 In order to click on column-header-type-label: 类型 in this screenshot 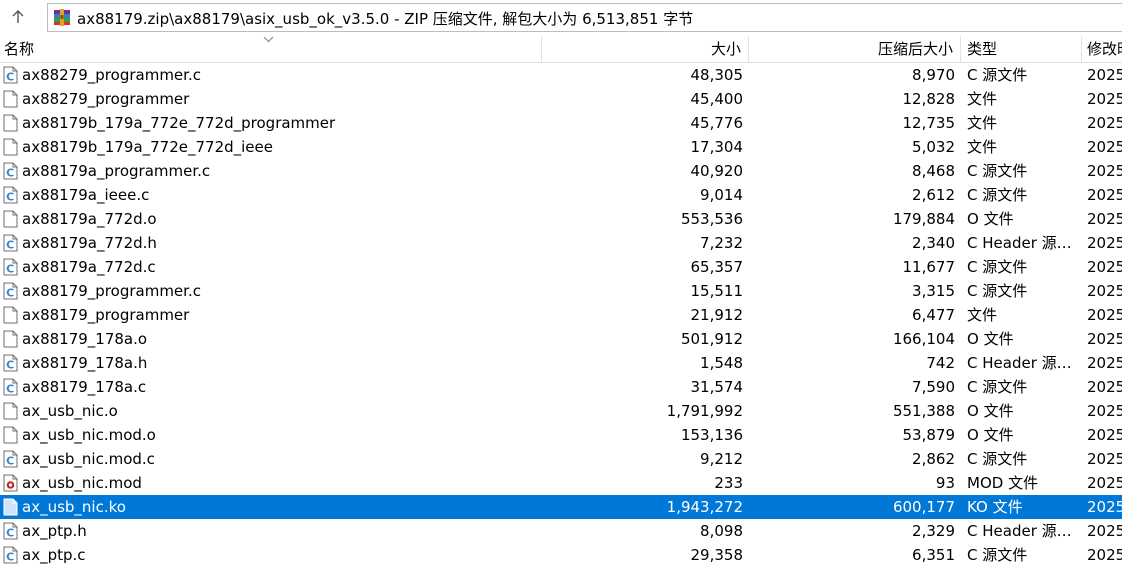, I will do `click(982, 49)`.